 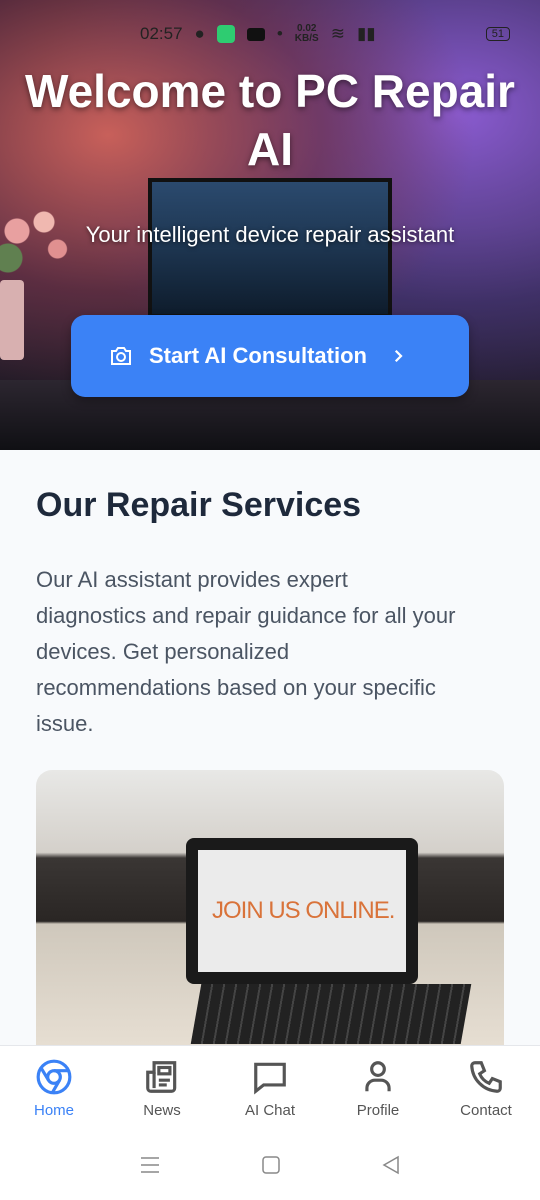 I want to click on services-heading: Our Repair Services, so click(x=199, y=505).